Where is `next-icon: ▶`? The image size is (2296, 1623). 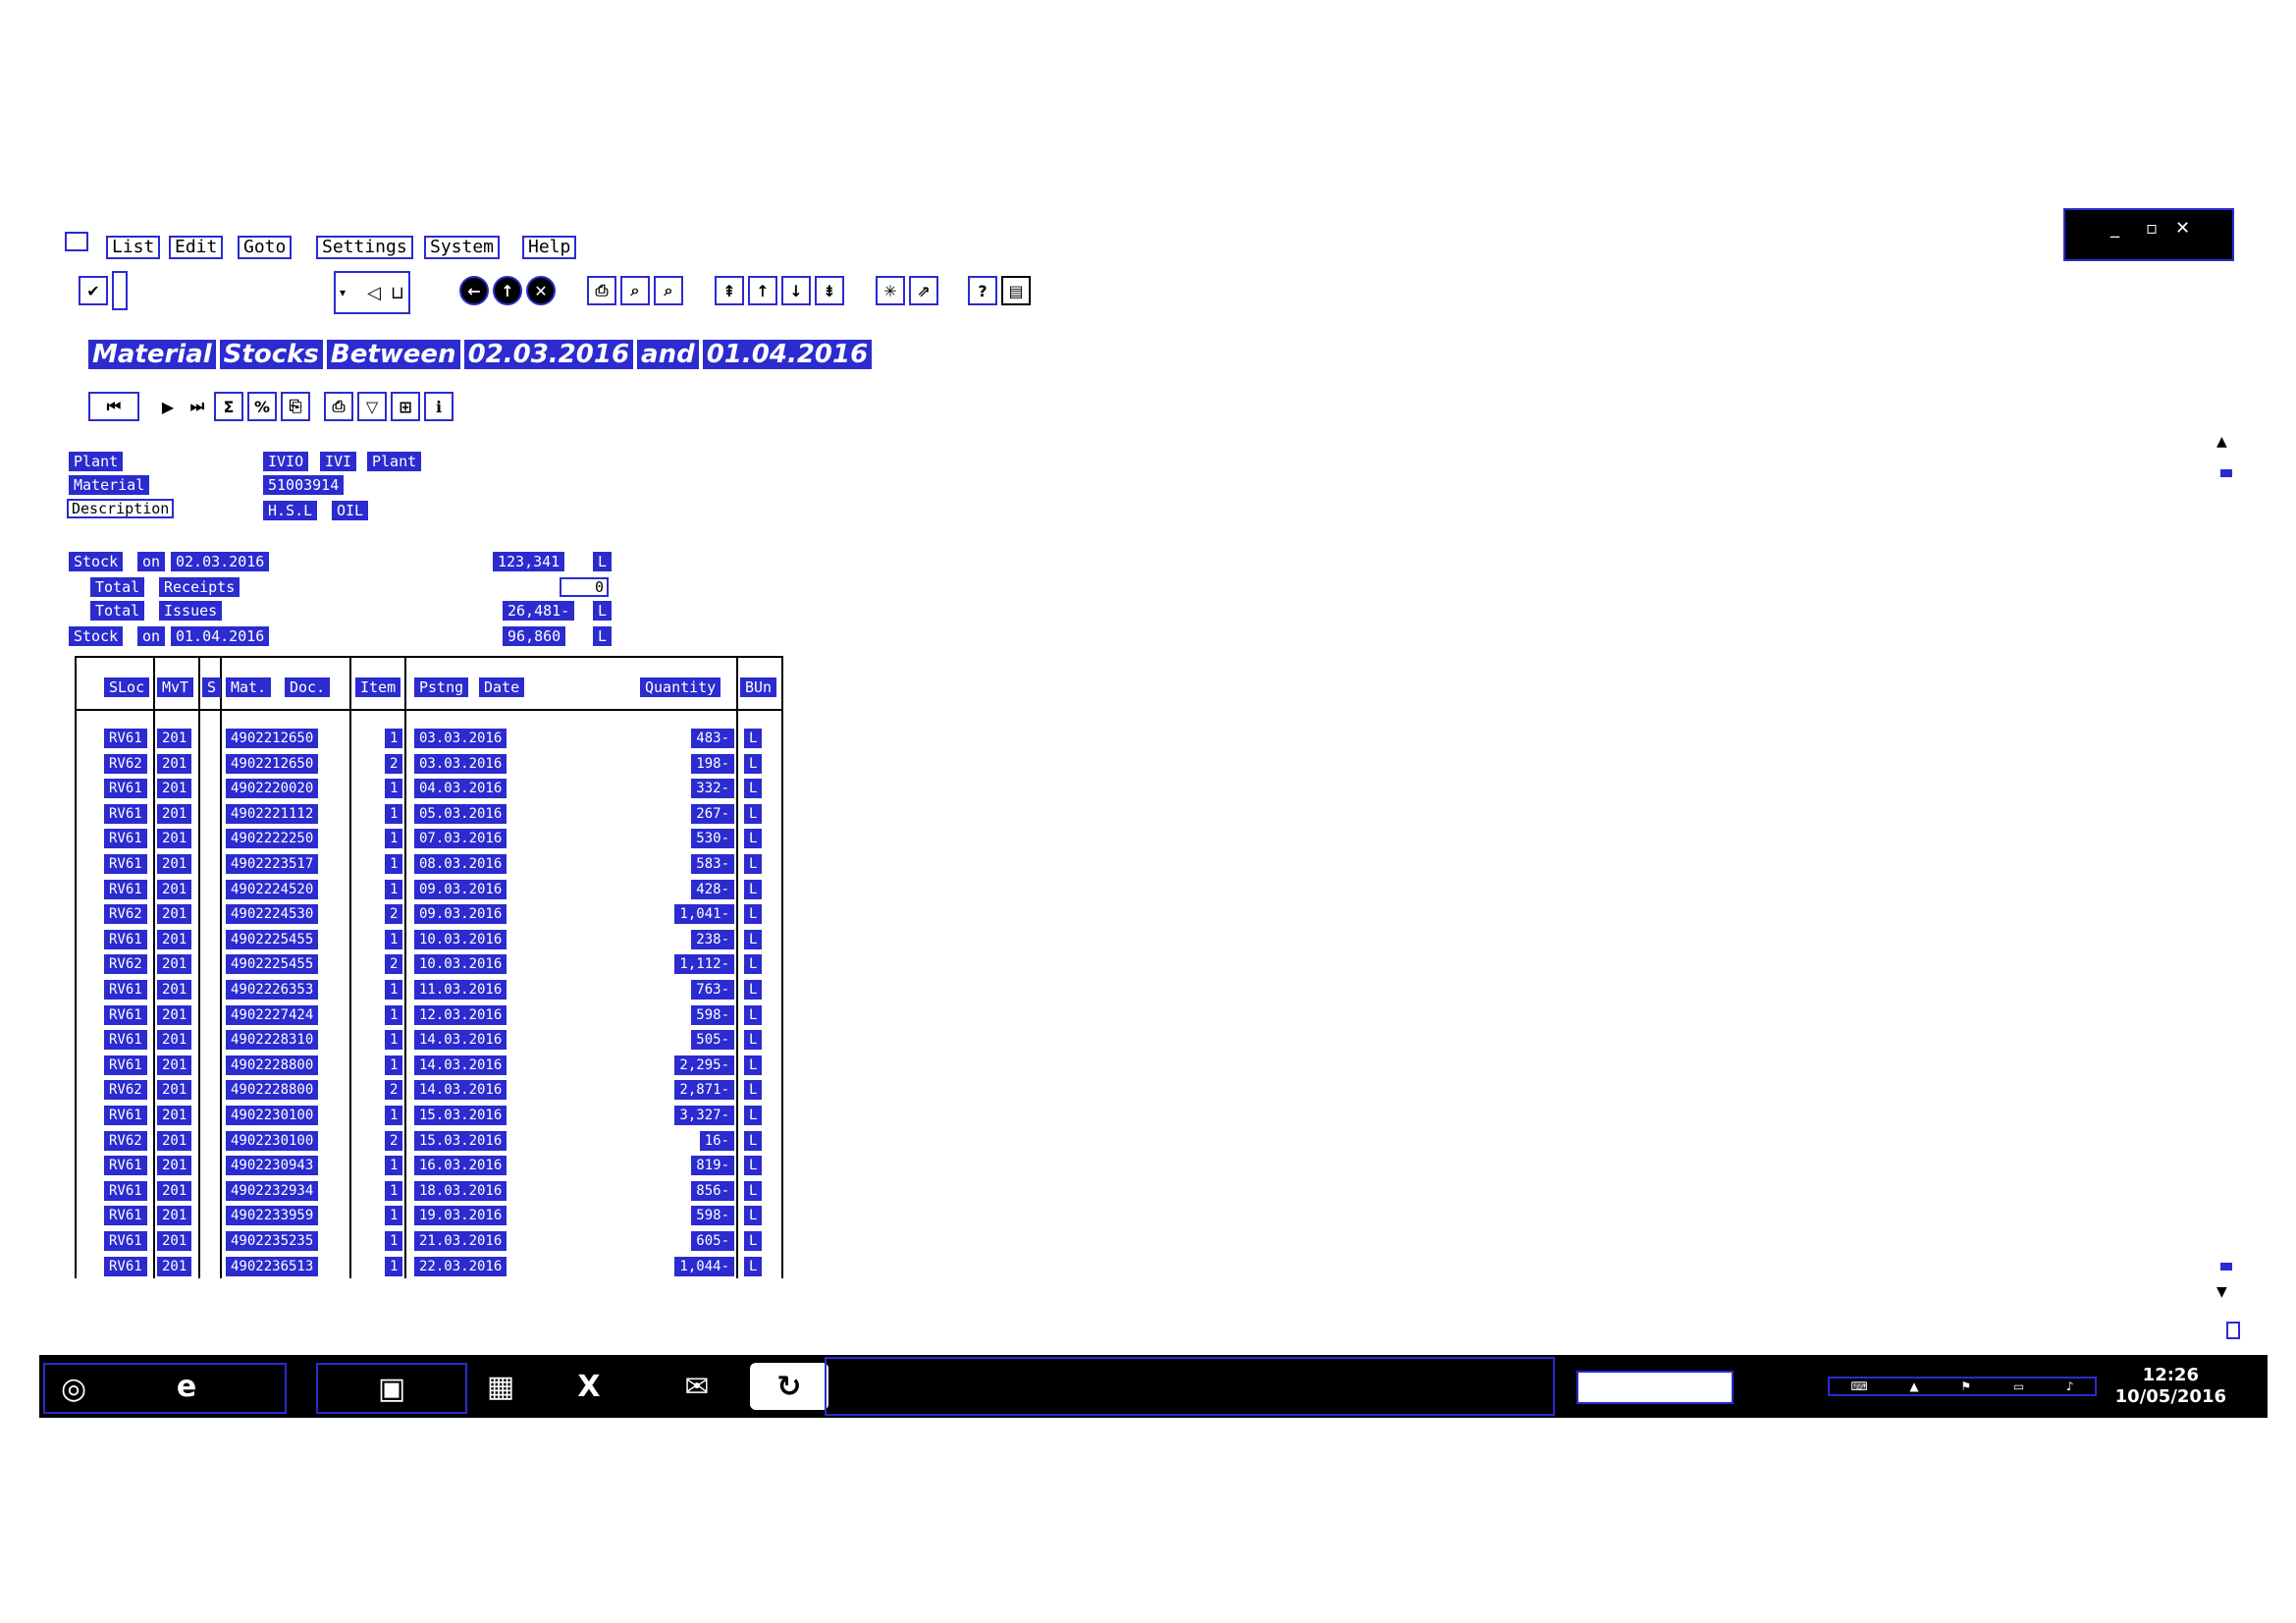
next-icon: ▶ is located at coordinates (168, 407).